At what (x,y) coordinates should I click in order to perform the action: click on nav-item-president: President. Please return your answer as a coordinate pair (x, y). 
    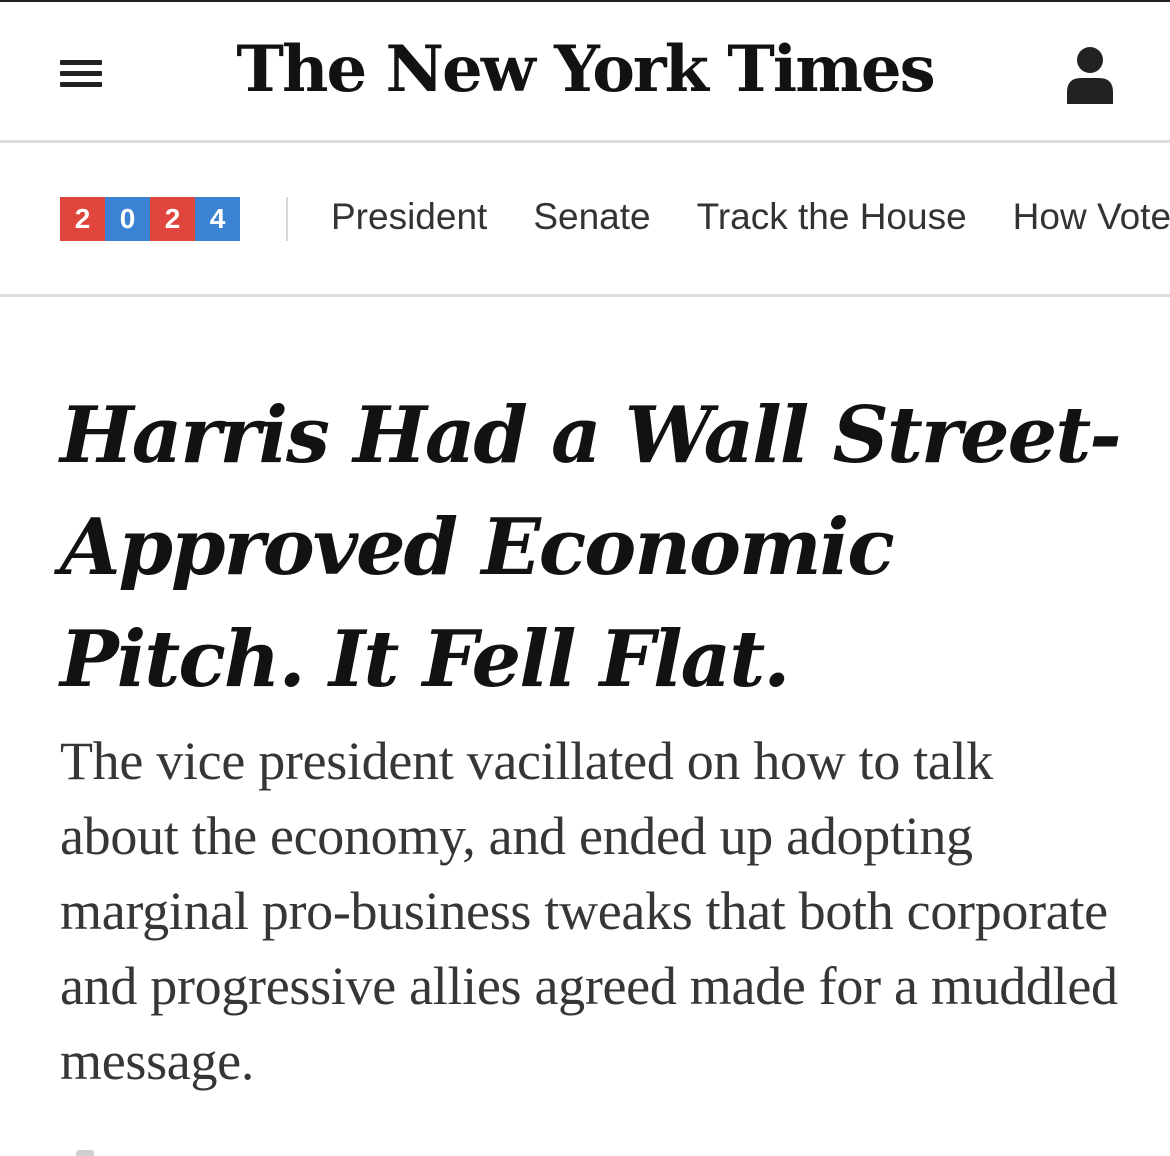
    Looking at the image, I should click on (409, 217).